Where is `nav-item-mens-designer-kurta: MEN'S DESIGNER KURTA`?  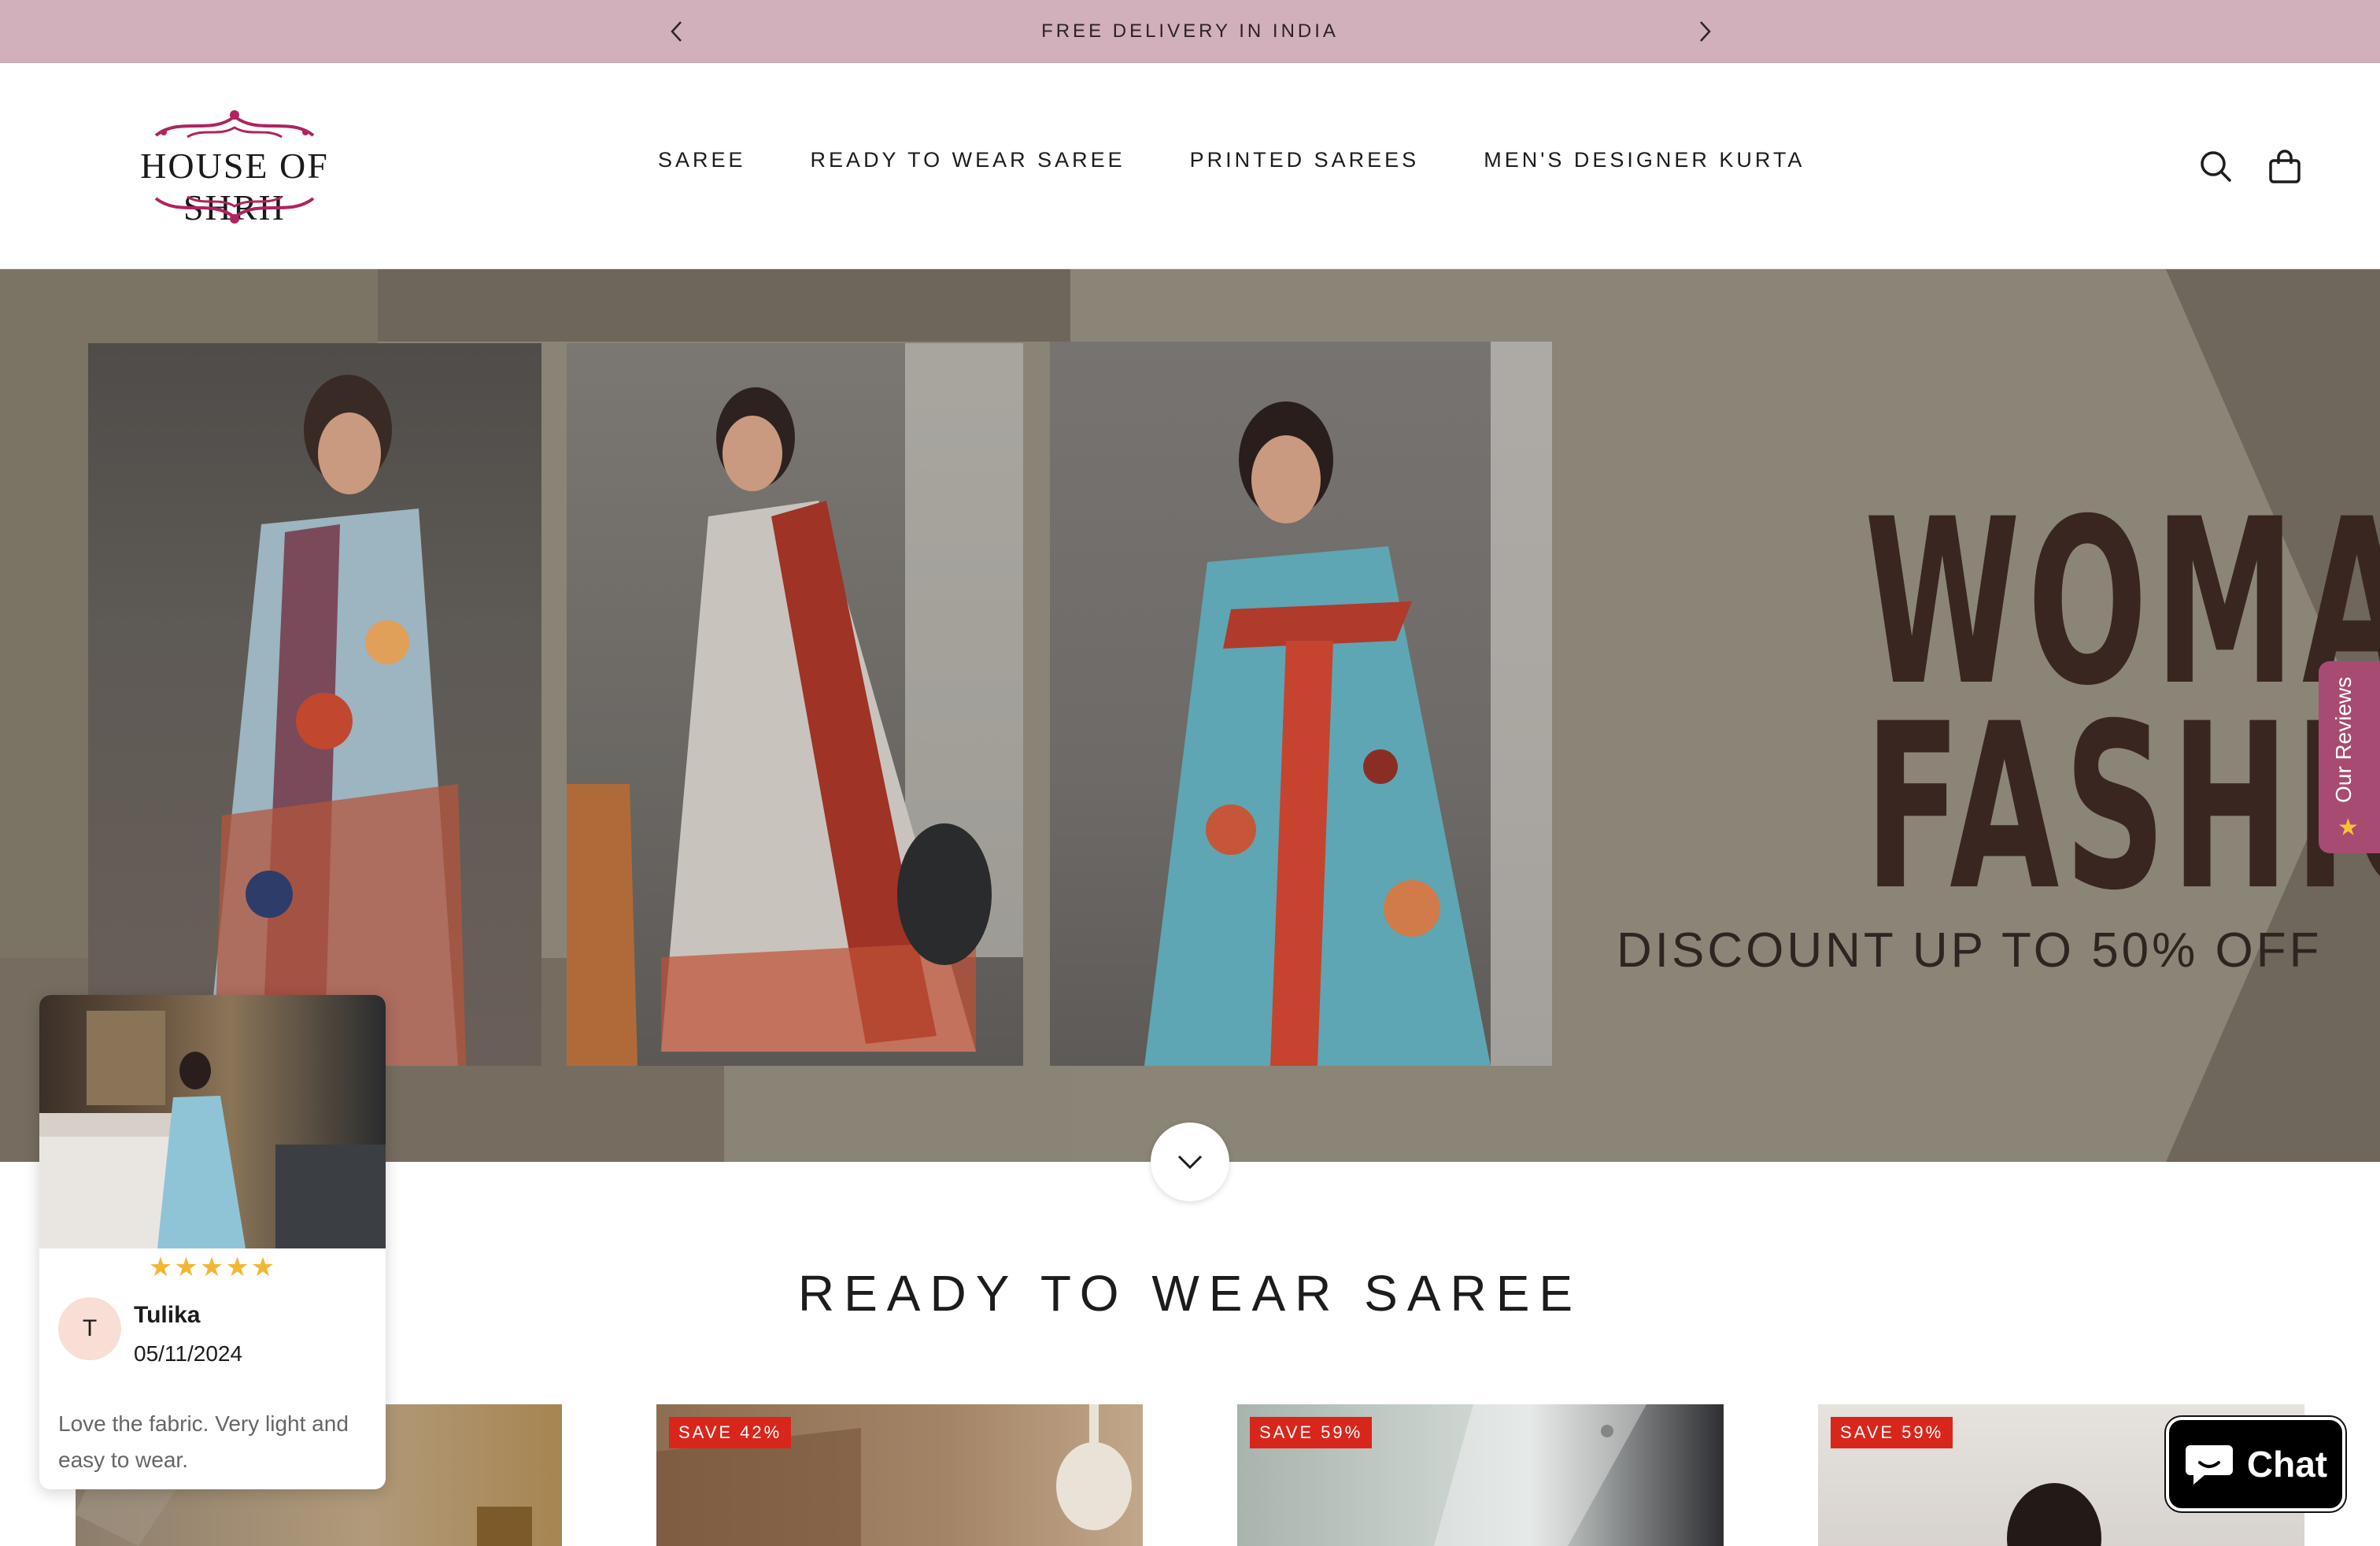 nav-item-mens-designer-kurta: MEN'S DESIGNER KURTA is located at coordinates (1645, 160).